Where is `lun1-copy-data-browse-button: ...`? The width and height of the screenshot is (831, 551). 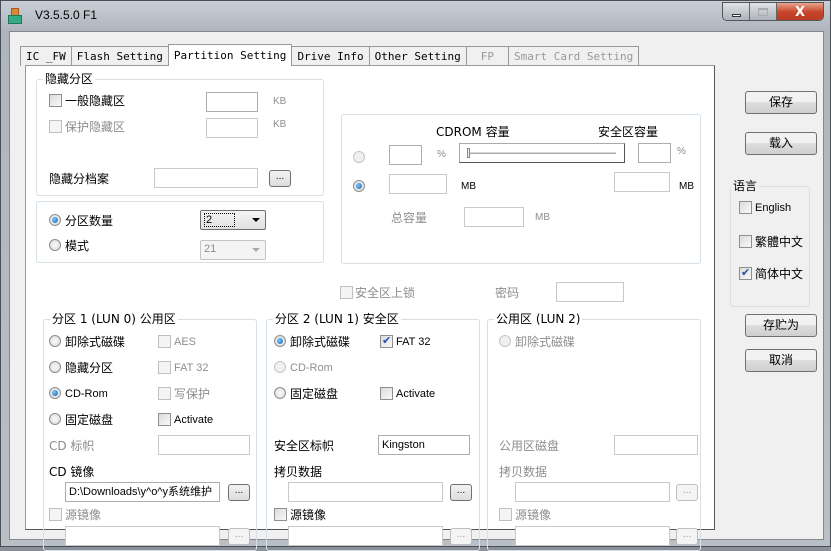 lun1-copy-data-browse-button: ... is located at coordinates (461, 492).